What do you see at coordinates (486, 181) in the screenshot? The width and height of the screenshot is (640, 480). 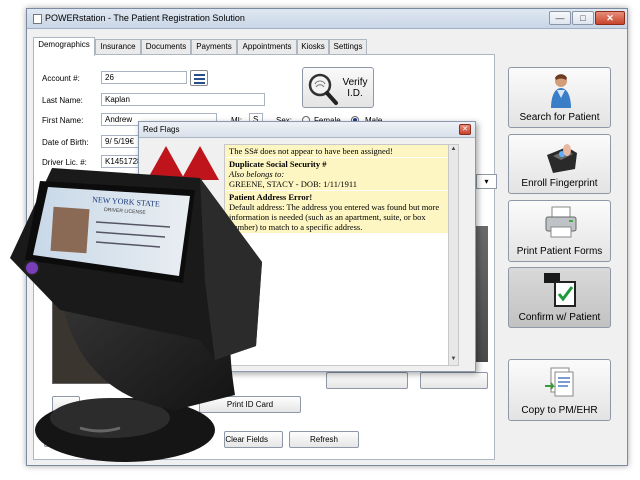 I see `dropdown-button: ▾` at bounding box center [486, 181].